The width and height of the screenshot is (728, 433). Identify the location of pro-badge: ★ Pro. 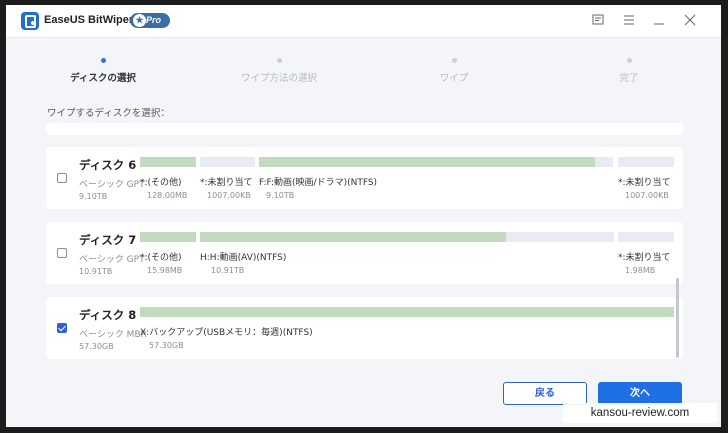
(150, 20).